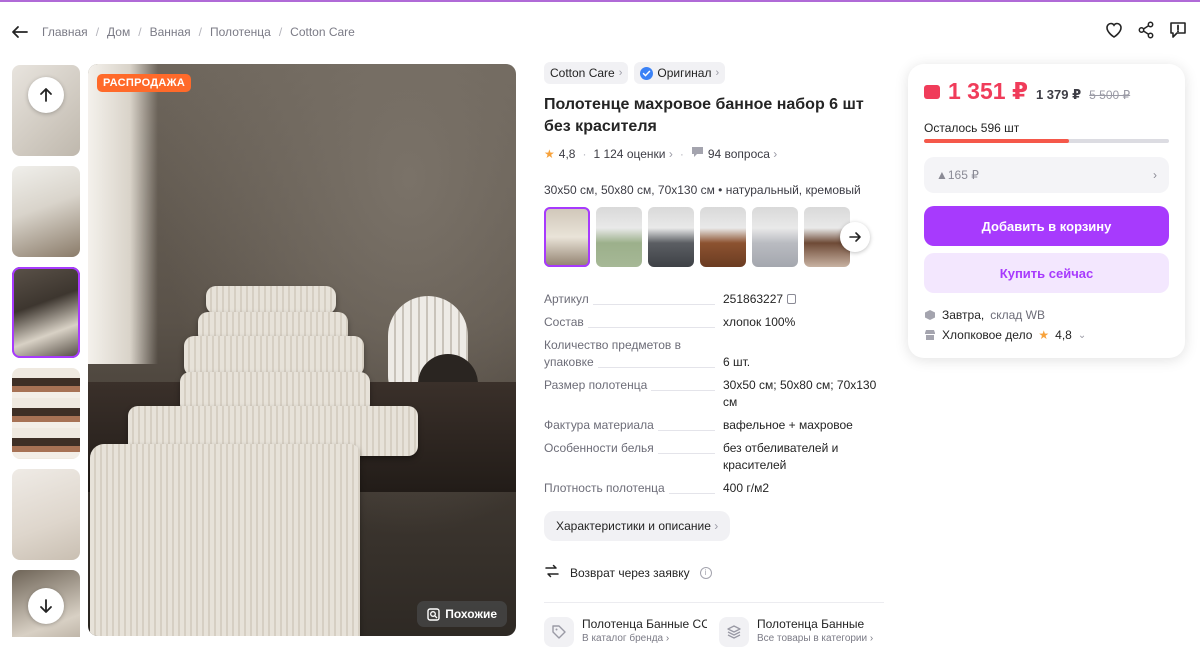 The width and height of the screenshot is (1200, 664). Describe the element at coordinates (1082, 335) in the screenshot. I see `chevron-down-icon: ⌄` at that location.